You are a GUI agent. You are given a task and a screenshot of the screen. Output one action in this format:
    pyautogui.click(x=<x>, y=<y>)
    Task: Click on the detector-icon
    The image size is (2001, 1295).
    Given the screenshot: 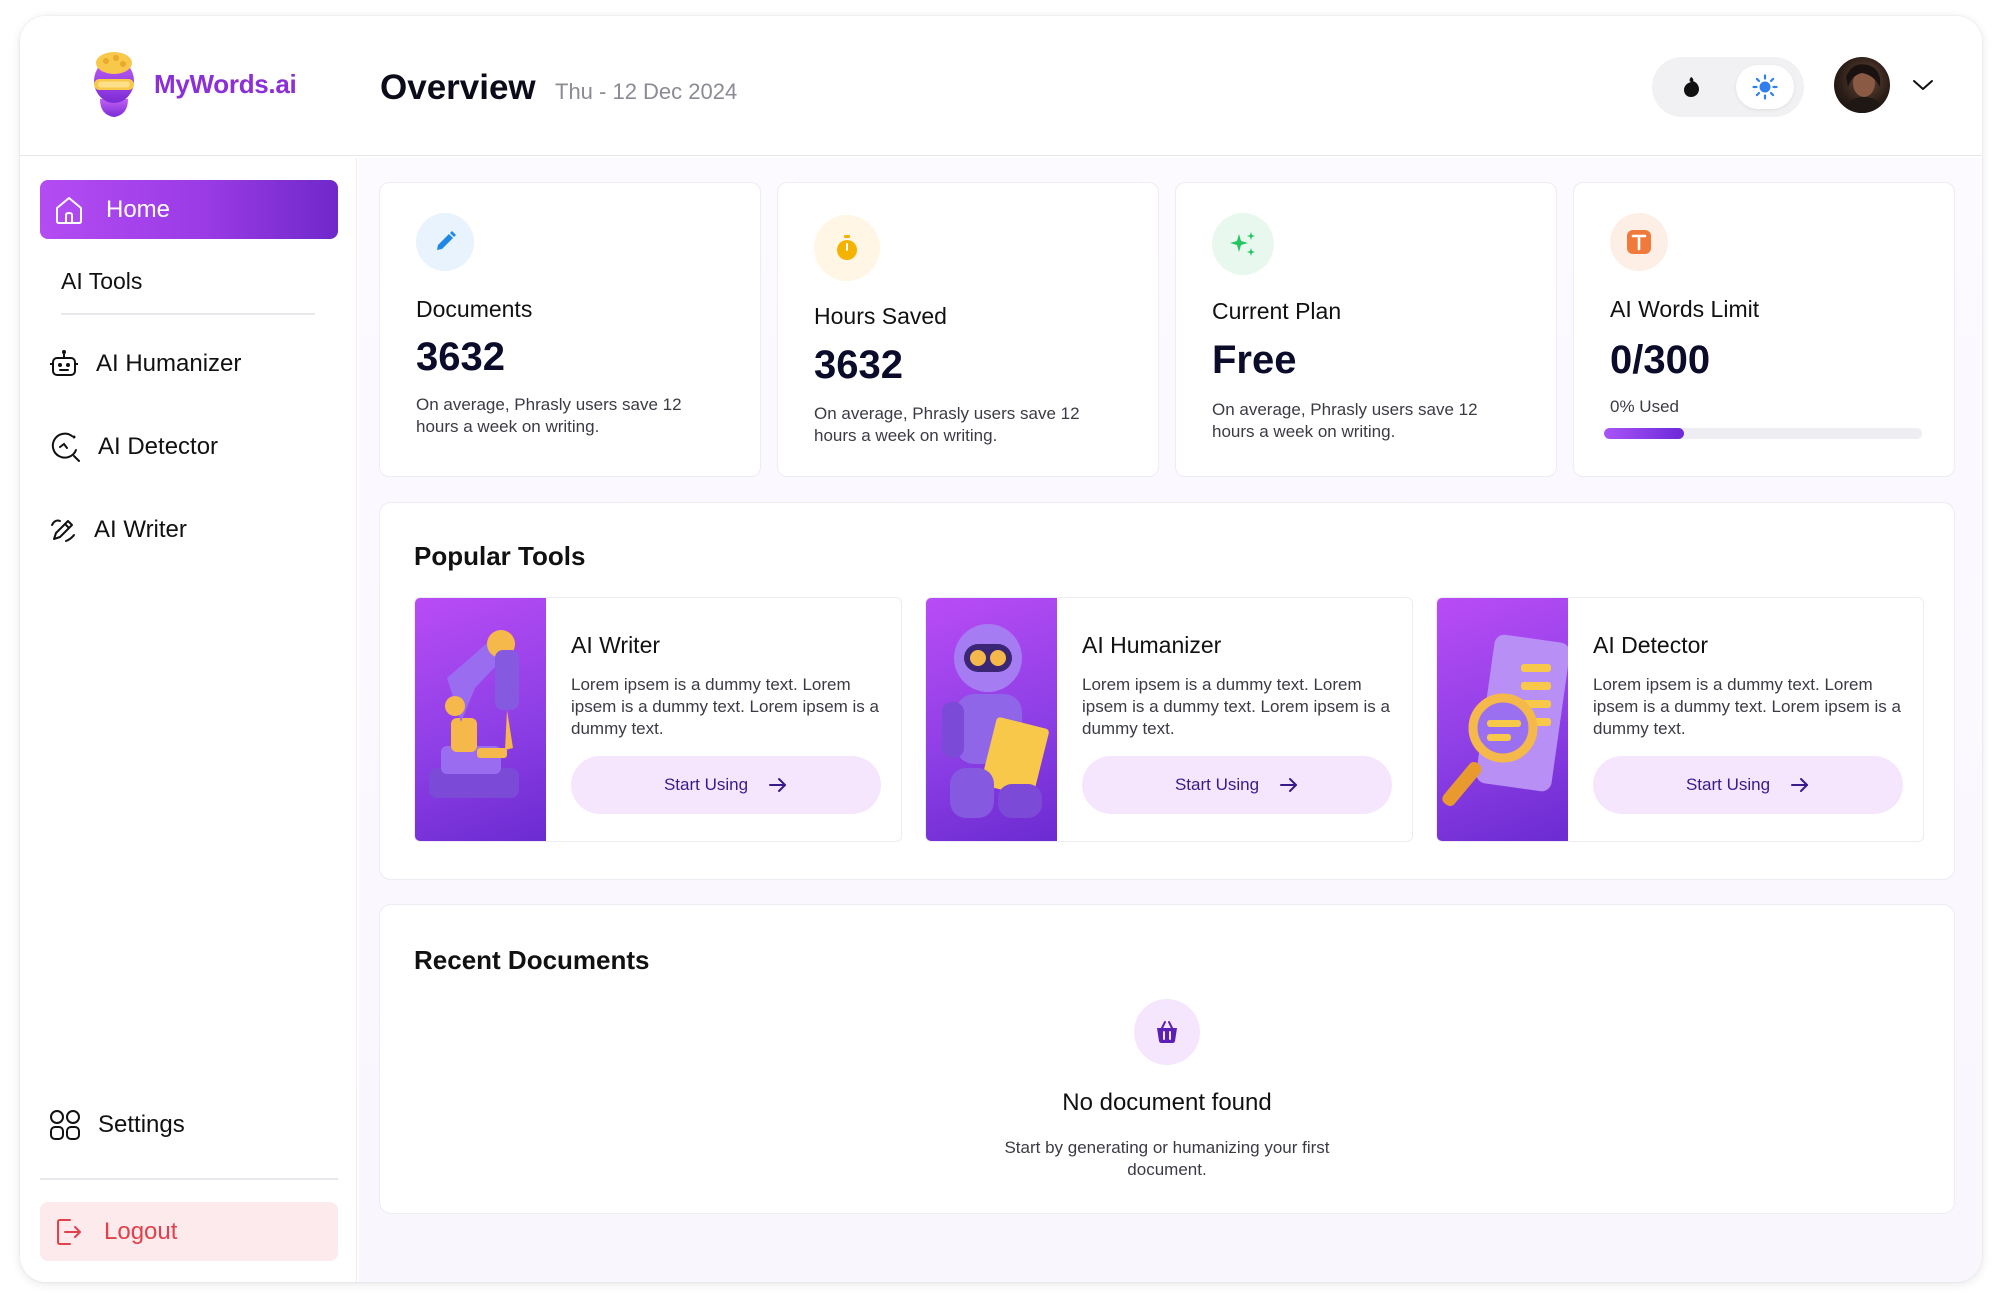 What is the action you would take?
    pyautogui.click(x=65, y=447)
    